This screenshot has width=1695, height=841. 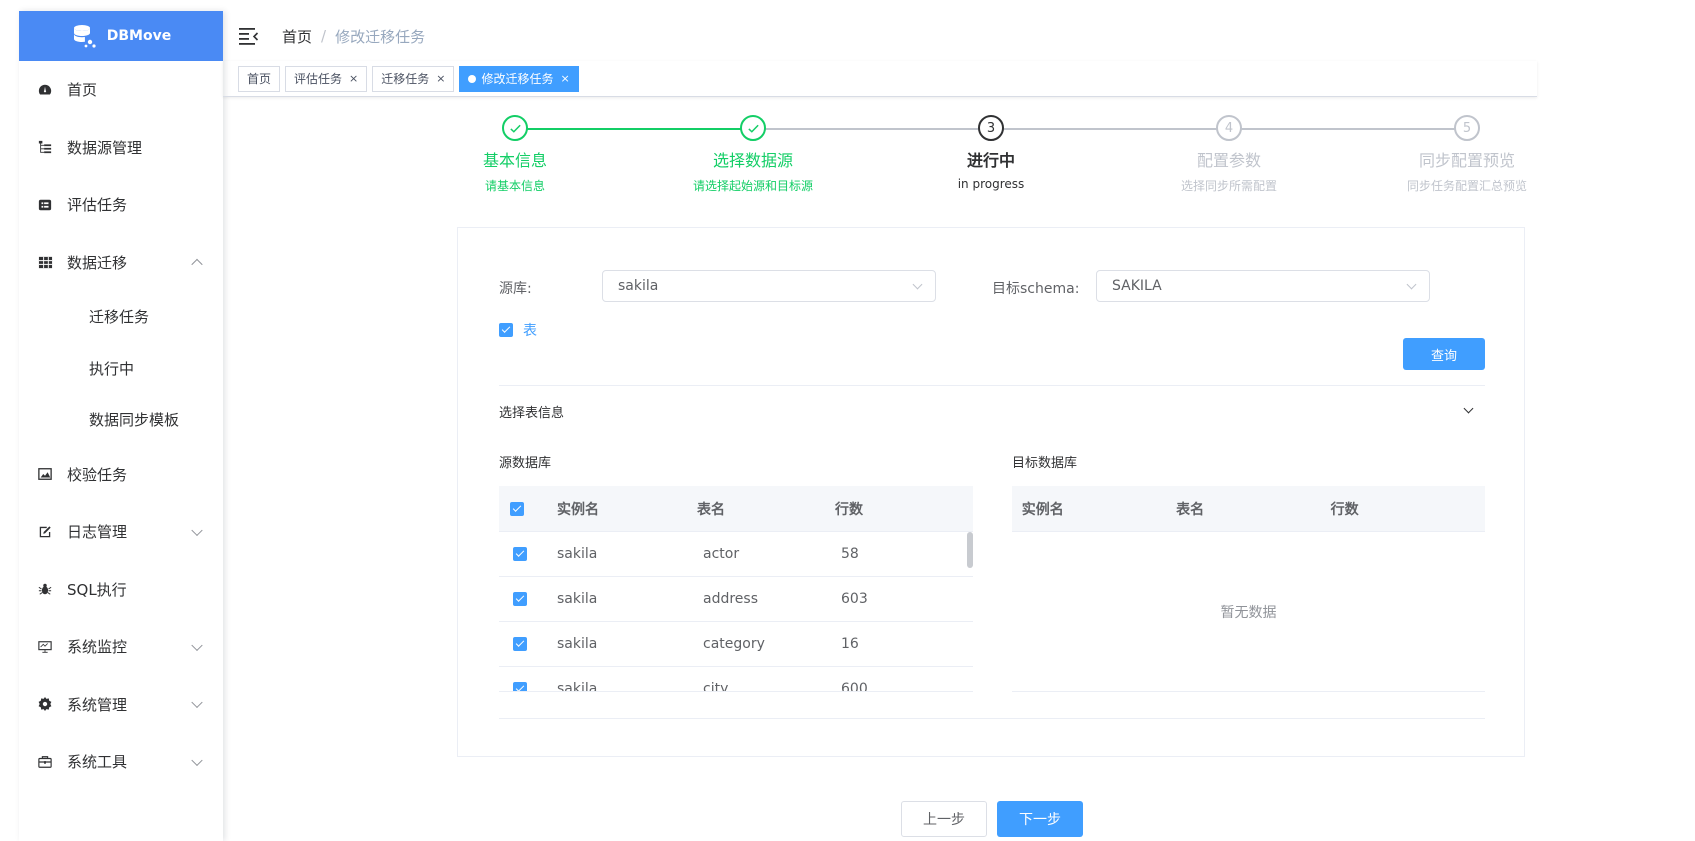 I want to click on empty-placeholder: 暂无数据, so click(x=1248, y=612).